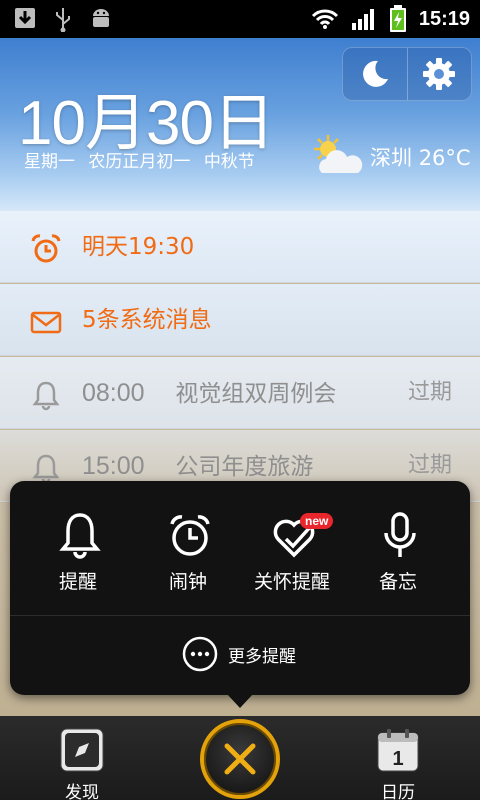  I want to click on weather-city: 深圳, so click(391, 158).